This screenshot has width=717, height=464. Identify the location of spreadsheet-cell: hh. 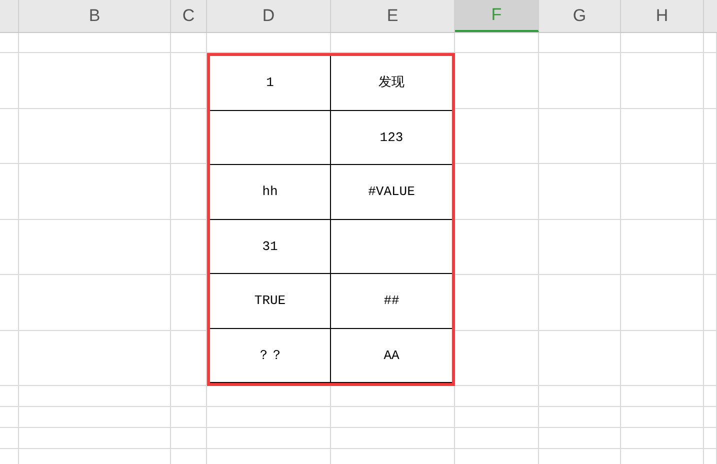
(270, 192).